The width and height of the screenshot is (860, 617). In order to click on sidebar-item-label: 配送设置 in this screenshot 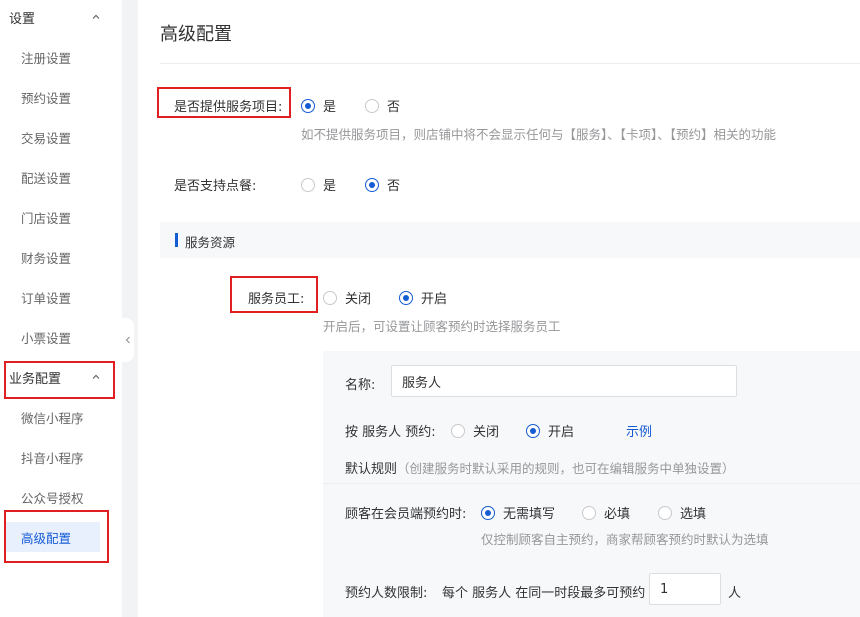, I will do `click(46, 178)`.